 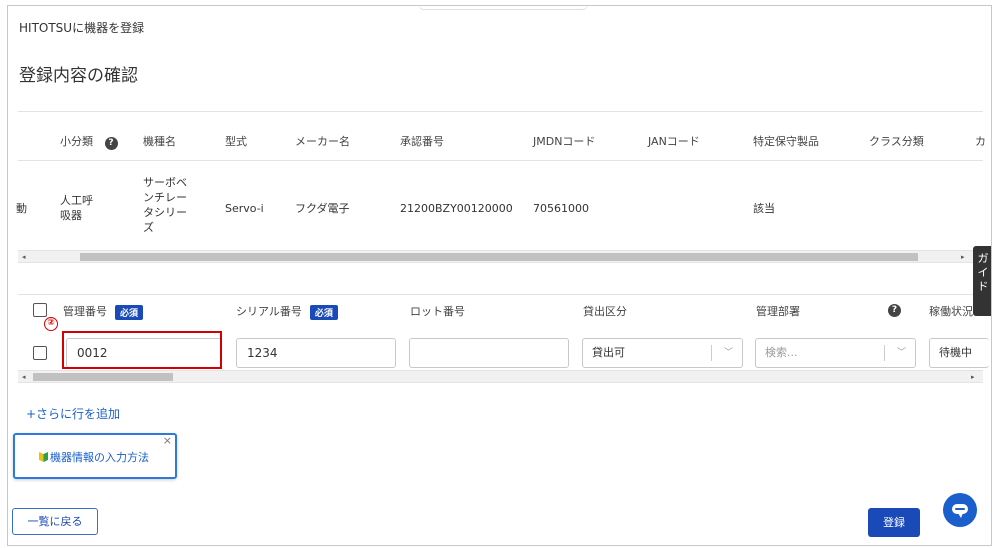 I want to click on chat-icon, so click(x=960, y=511).